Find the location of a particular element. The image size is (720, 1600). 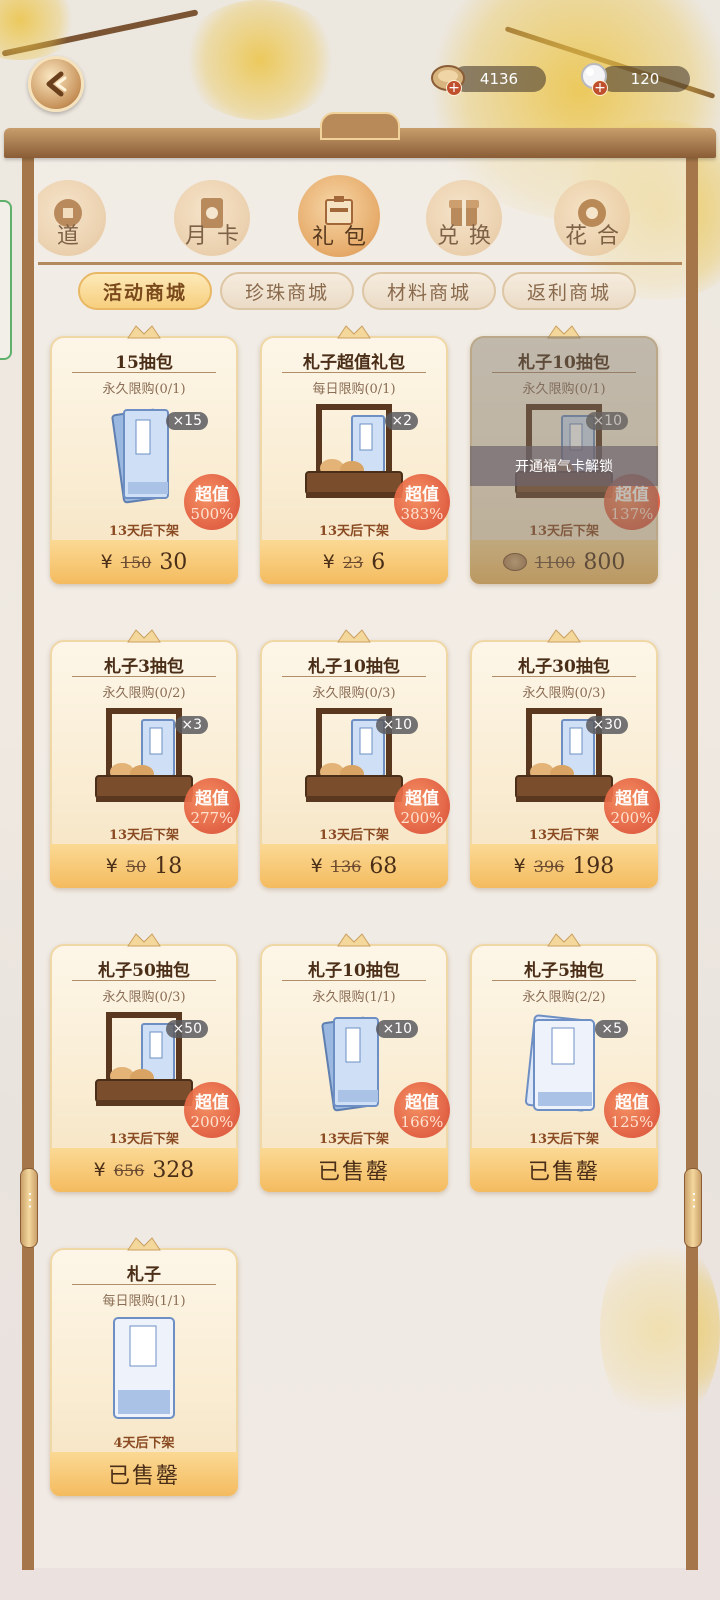

sale-price: 68 is located at coordinates (383, 866).